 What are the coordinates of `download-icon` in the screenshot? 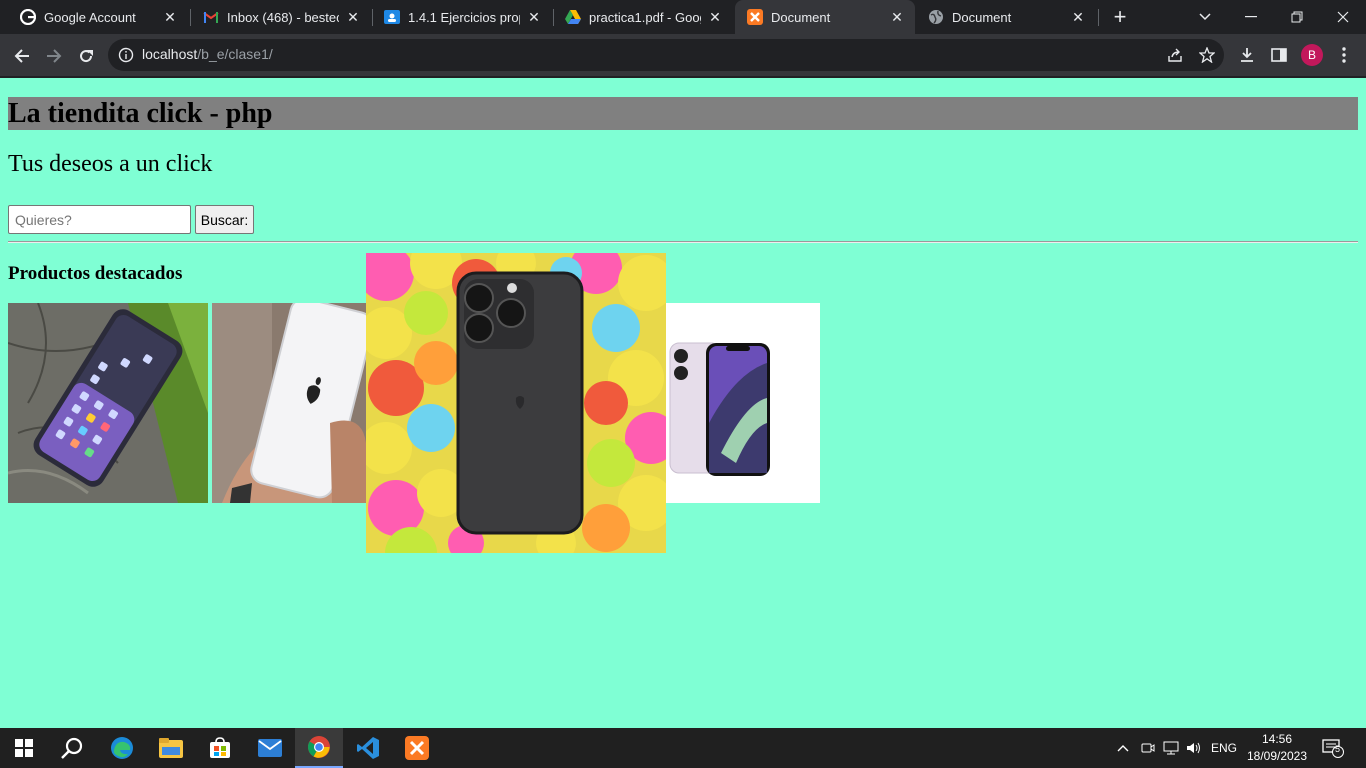 It's located at (1247, 55).